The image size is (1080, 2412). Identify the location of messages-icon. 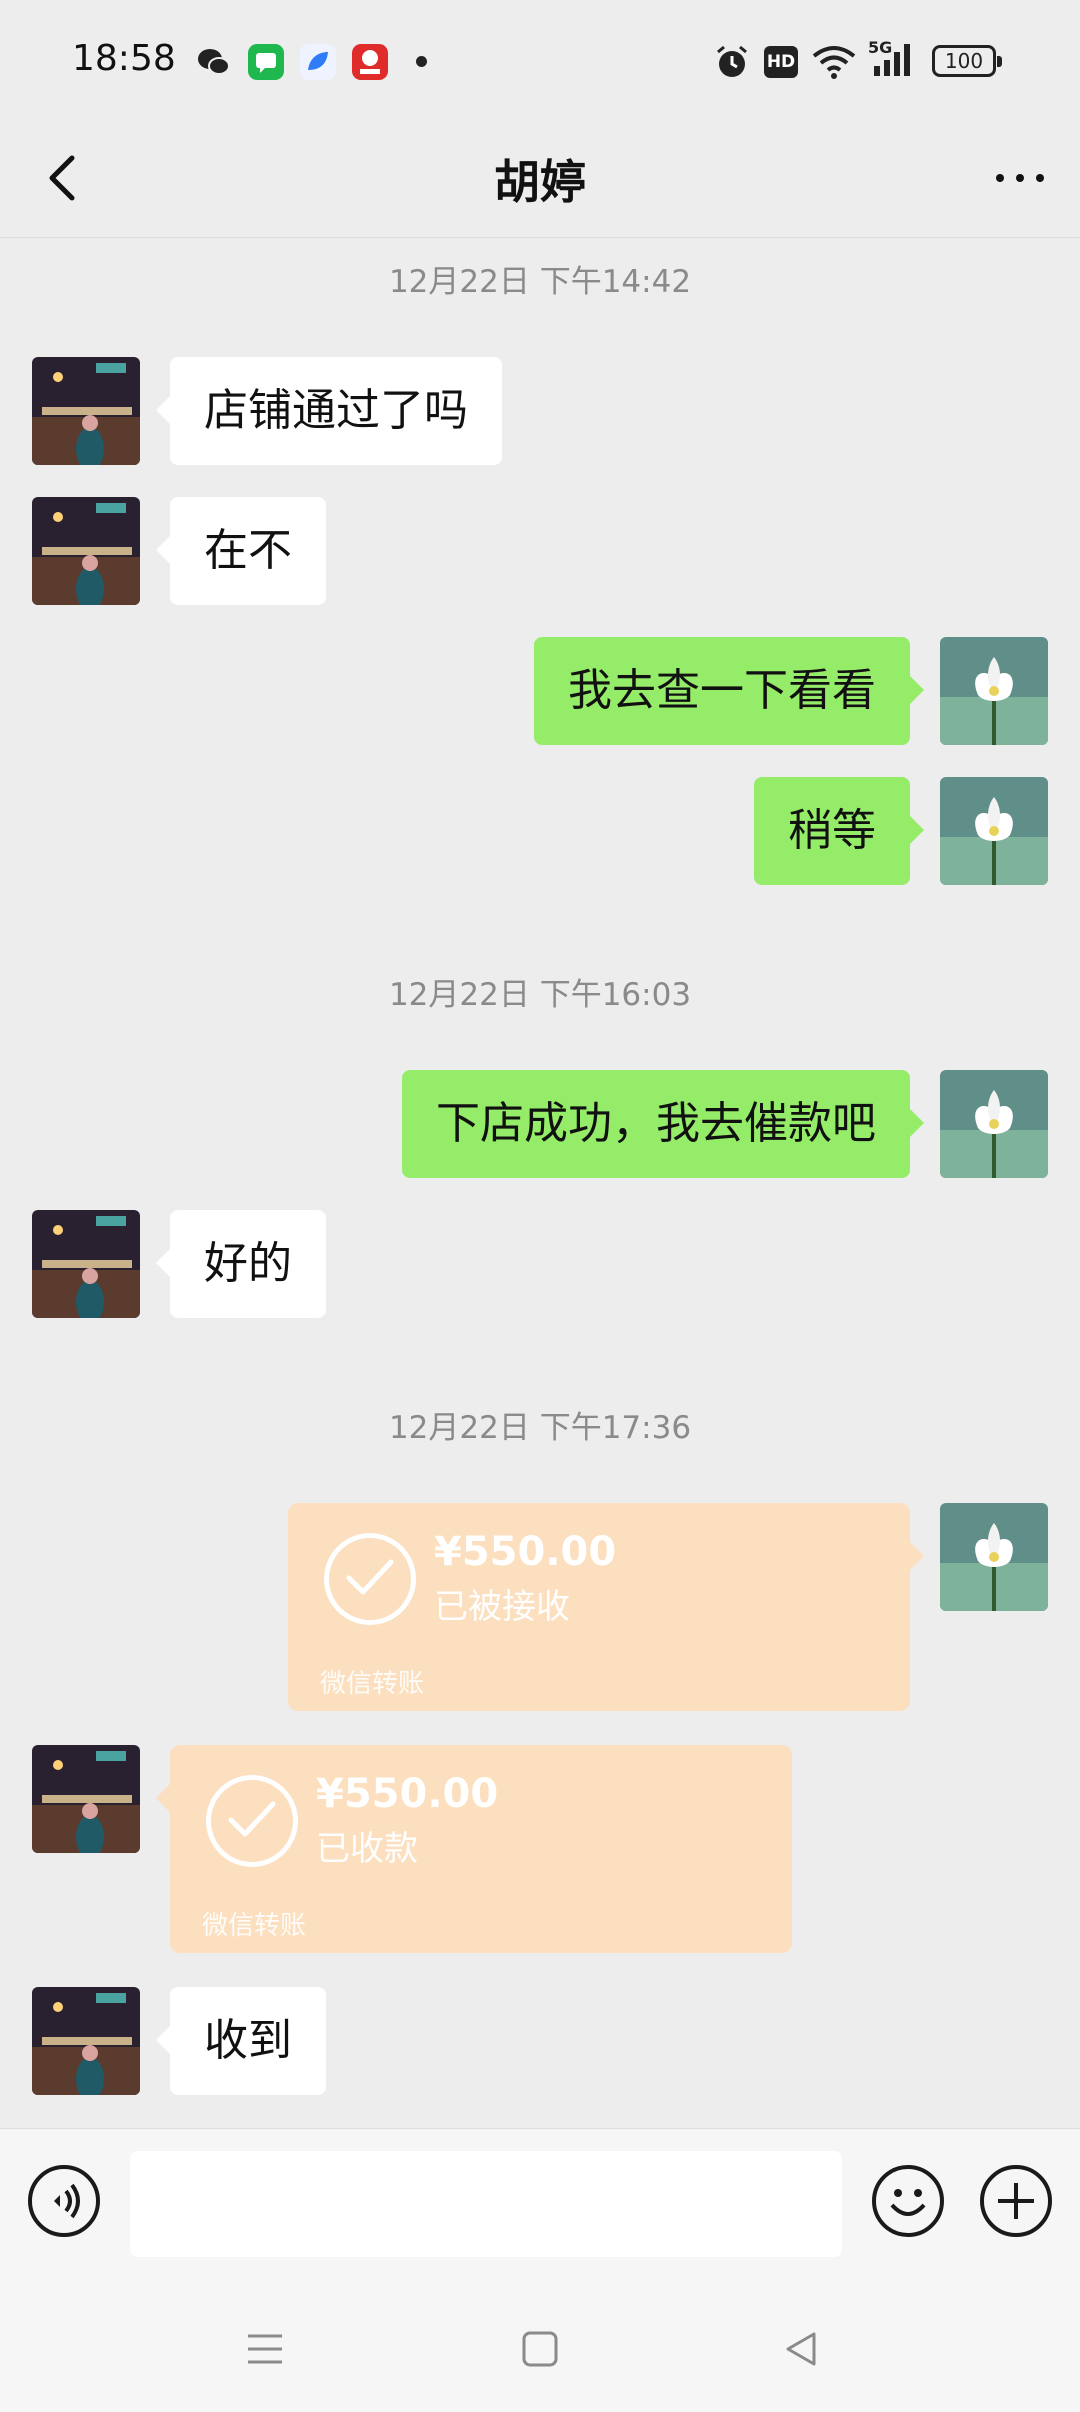
(266, 62).